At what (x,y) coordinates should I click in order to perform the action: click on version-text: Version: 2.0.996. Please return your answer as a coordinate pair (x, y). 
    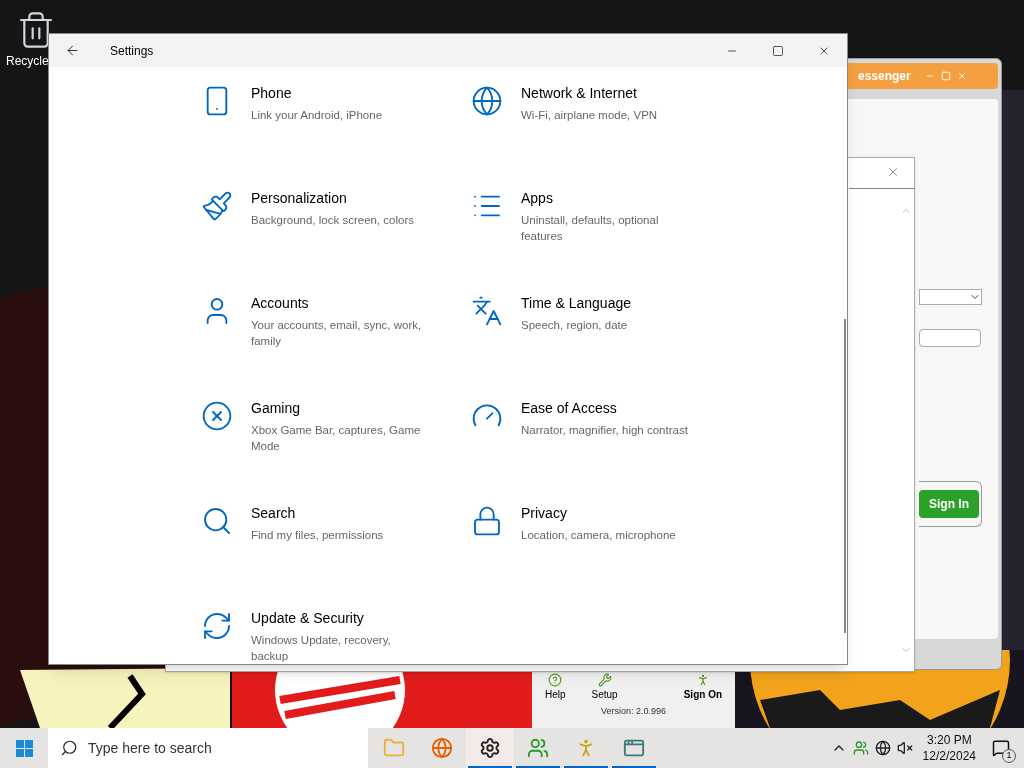
    Looking at the image, I should click on (633, 711).